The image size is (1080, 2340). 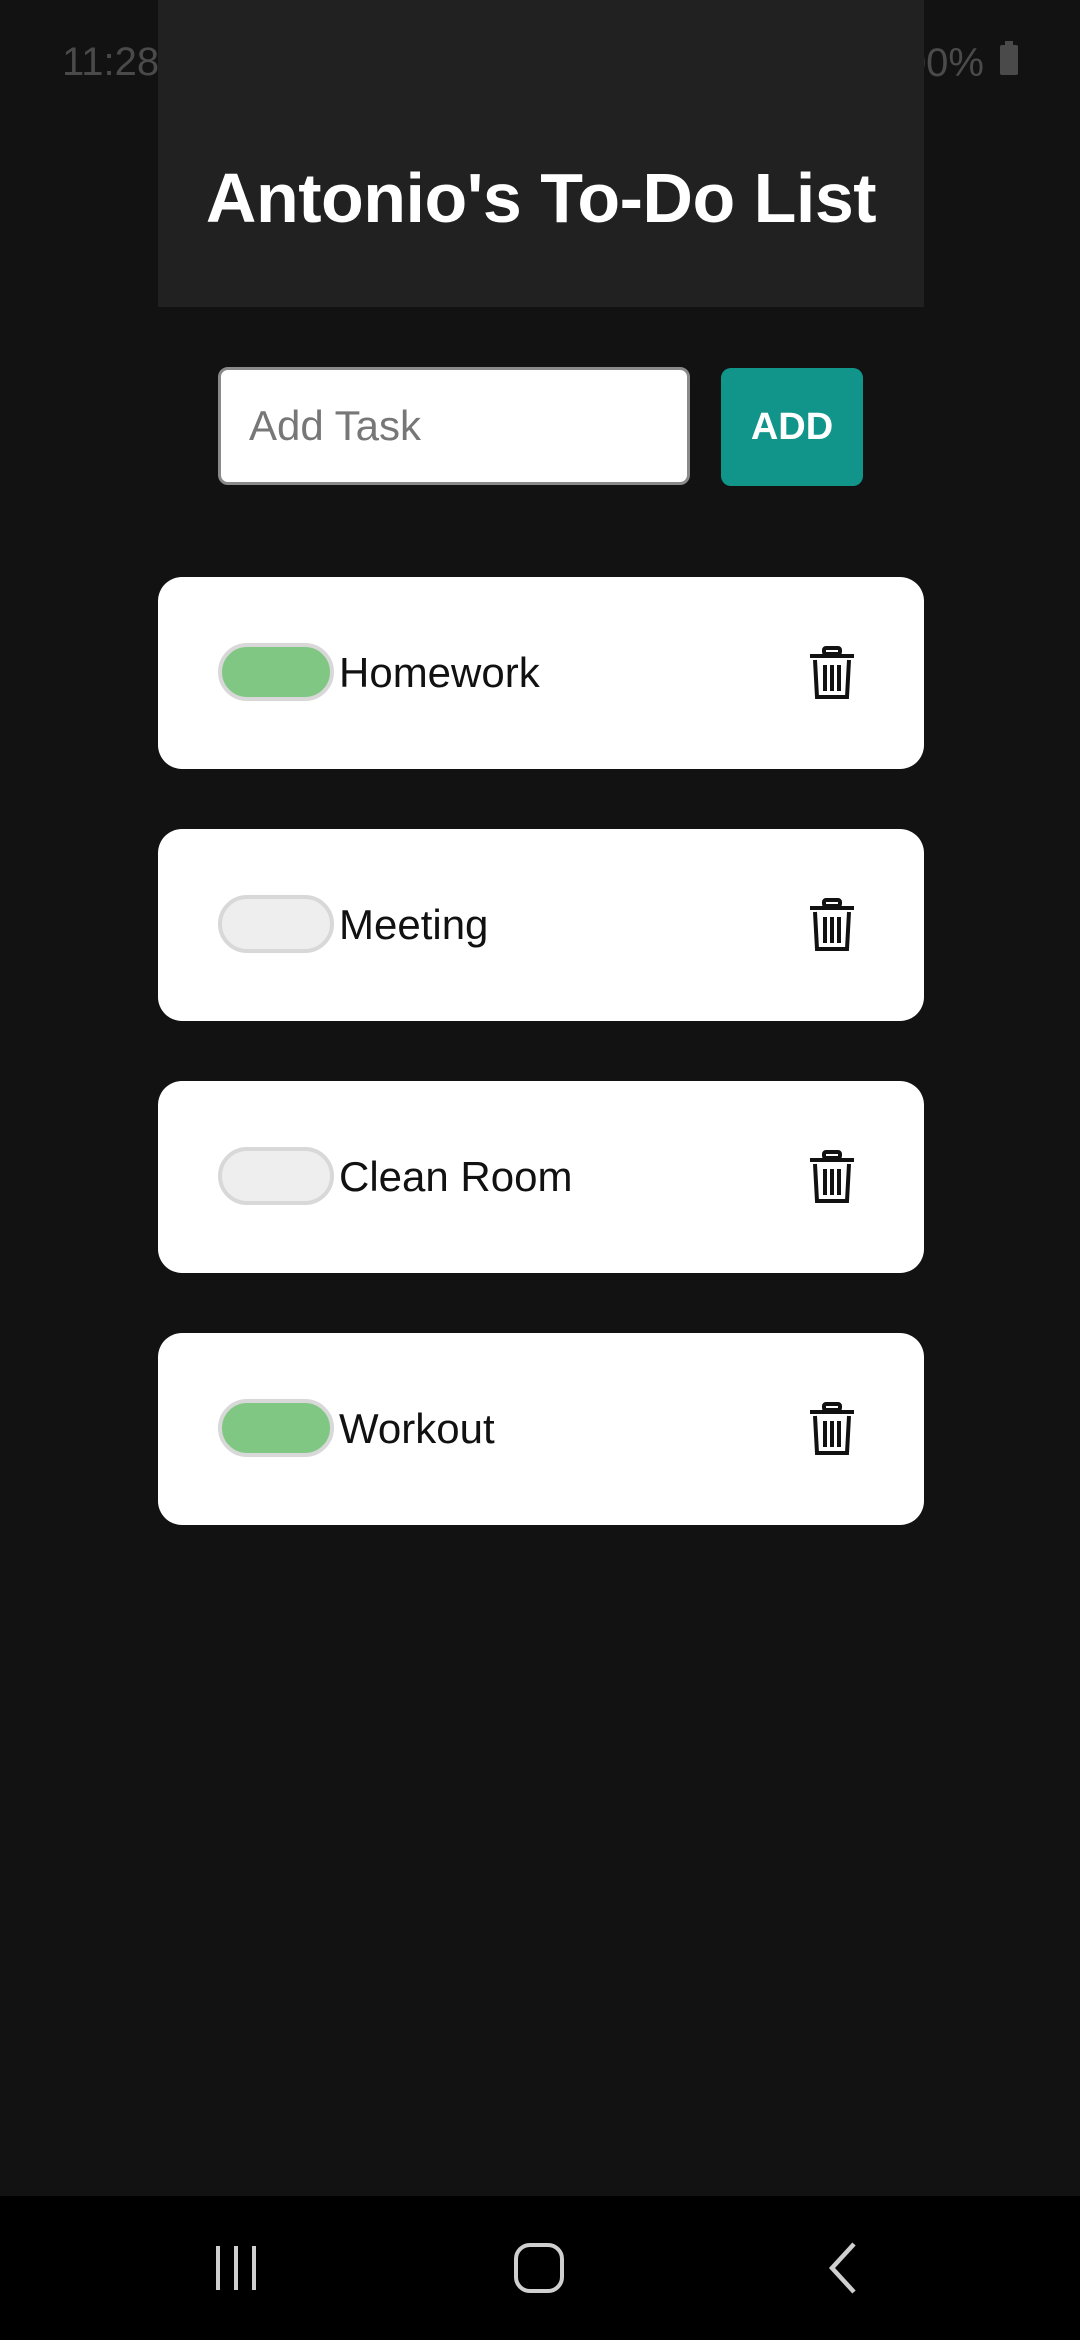 I want to click on task-card: Workout, so click(x=541, y=1429).